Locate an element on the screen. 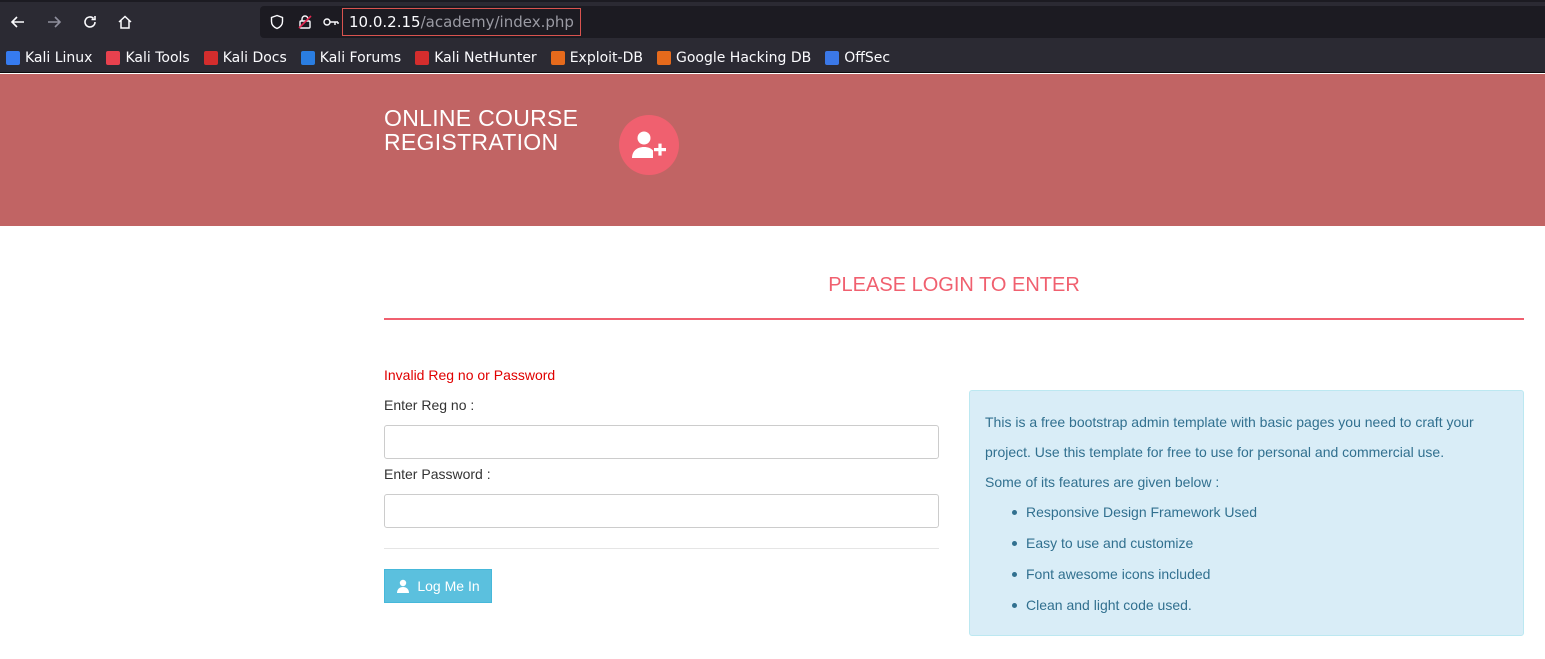 The height and width of the screenshot is (659, 1545). home-icon is located at coordinates (125, 22).